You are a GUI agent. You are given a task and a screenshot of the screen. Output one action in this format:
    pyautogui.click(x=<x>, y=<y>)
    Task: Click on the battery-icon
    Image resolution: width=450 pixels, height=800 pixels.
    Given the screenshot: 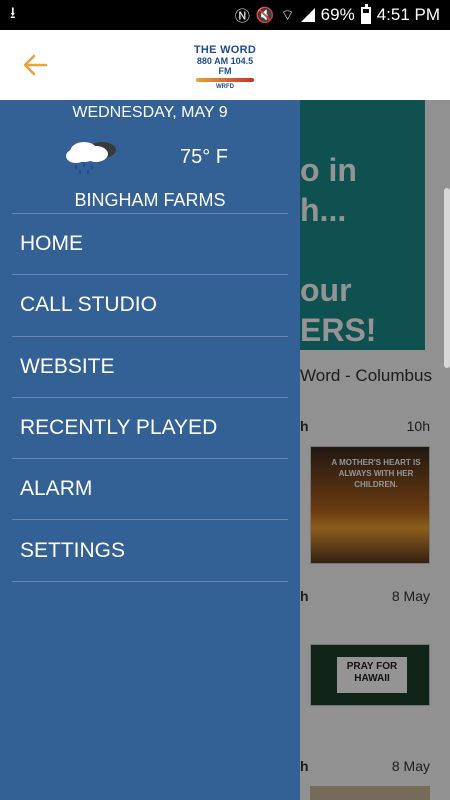 What is the action you would take?
    pyautogui.click(x=365, y=13)
    